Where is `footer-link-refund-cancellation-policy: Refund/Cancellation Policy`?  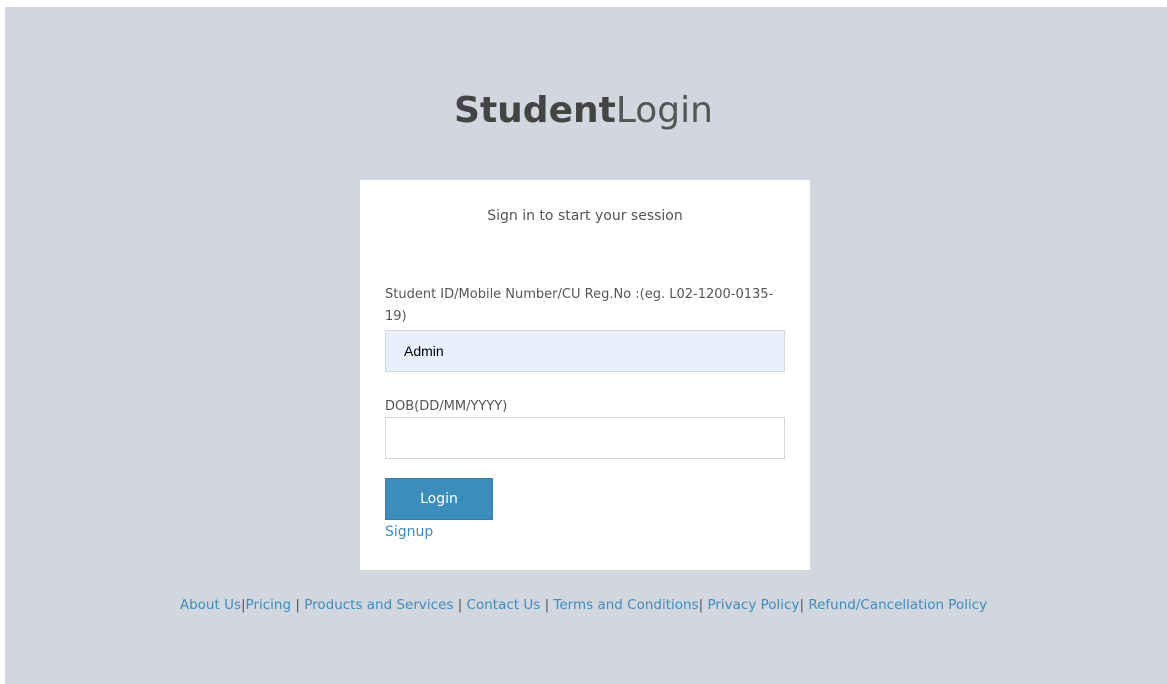 footer-link-refund-cancellation-policy: Refund/Cancellation Policy is located at coordinates (897, 605).